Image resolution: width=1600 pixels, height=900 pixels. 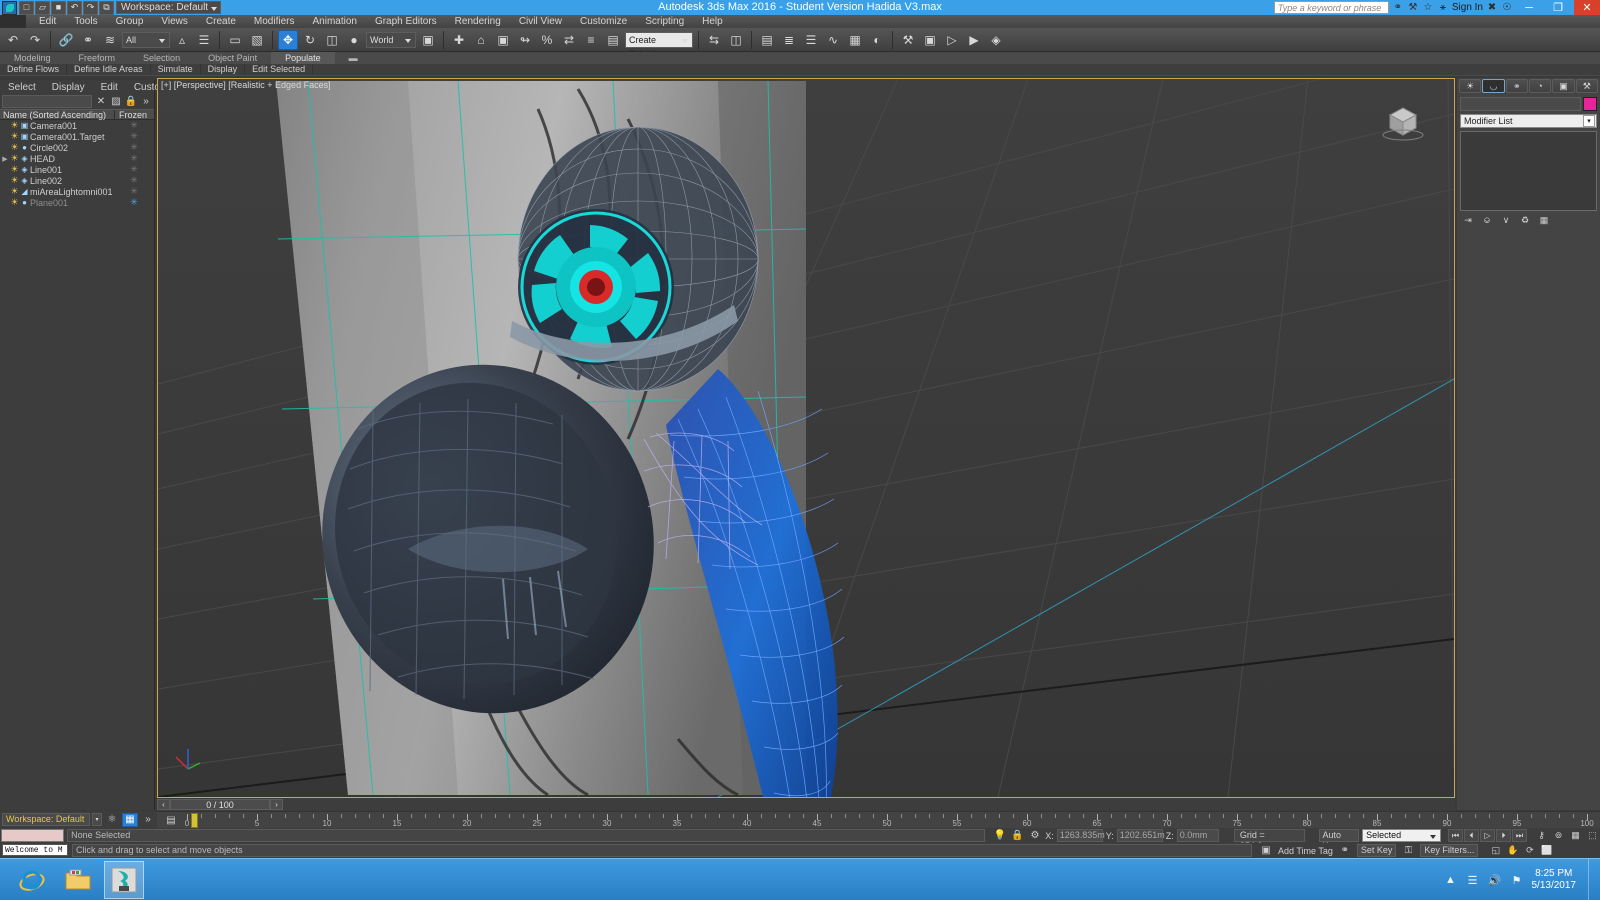 I want to click on undo-scene-op-icon: ↶, so click(x=13, y=40).